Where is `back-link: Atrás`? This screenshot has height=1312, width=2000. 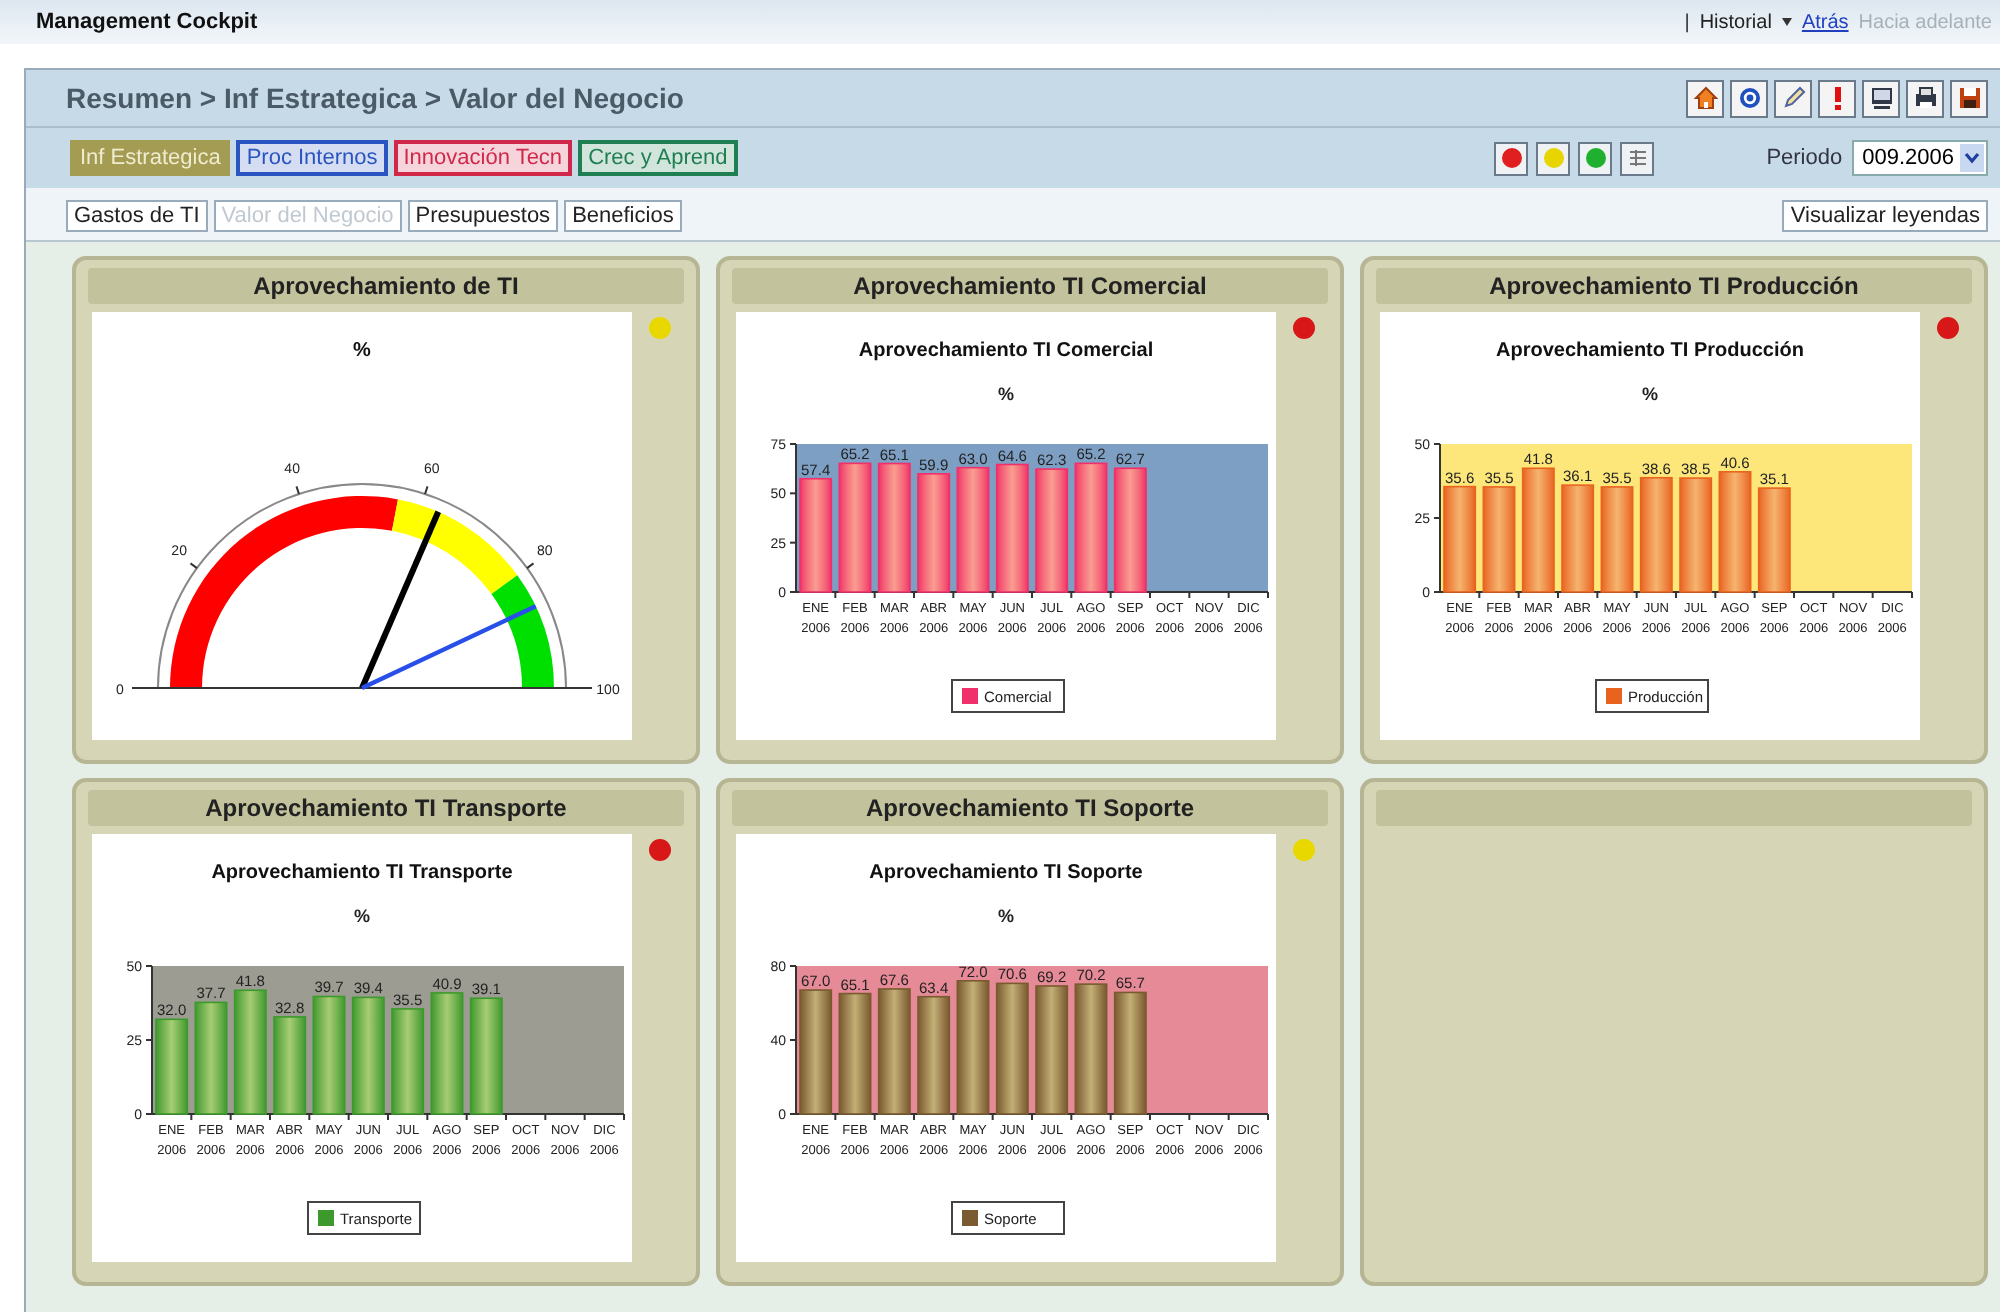
back-link: Atrás is located at coordinates (1825, 22).